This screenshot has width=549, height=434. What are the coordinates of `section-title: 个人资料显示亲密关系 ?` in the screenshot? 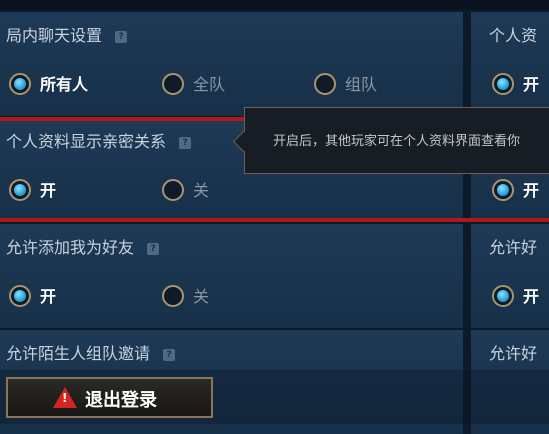 It's located at (99, 142).